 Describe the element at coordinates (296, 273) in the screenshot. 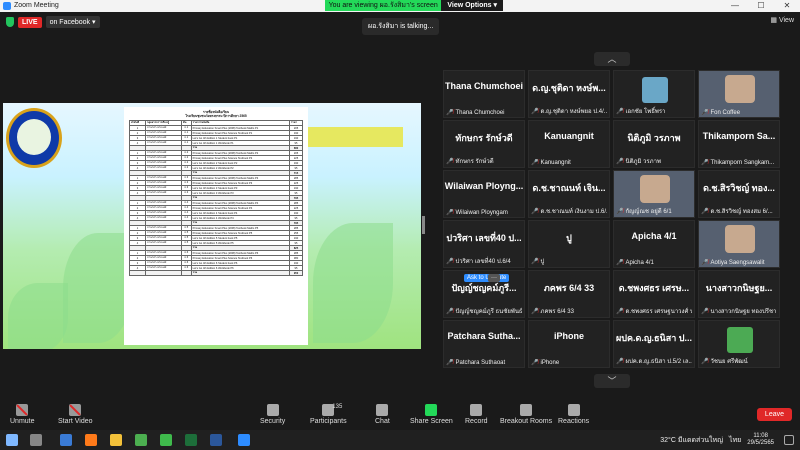

I see `table-cell: 950` at that location.